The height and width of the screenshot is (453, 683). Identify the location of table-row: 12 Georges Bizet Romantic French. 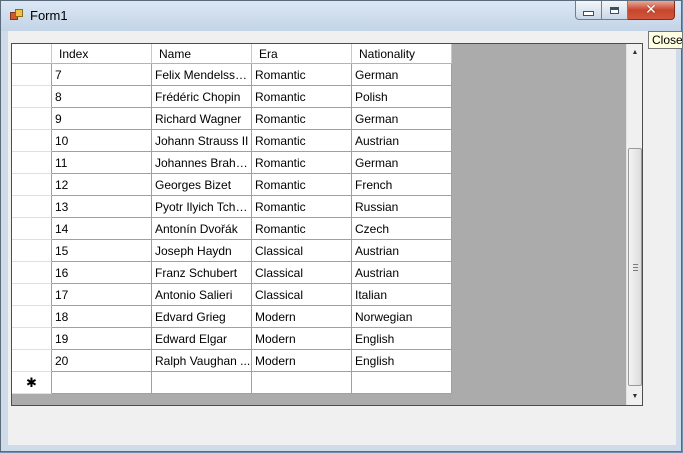
(232, 185).